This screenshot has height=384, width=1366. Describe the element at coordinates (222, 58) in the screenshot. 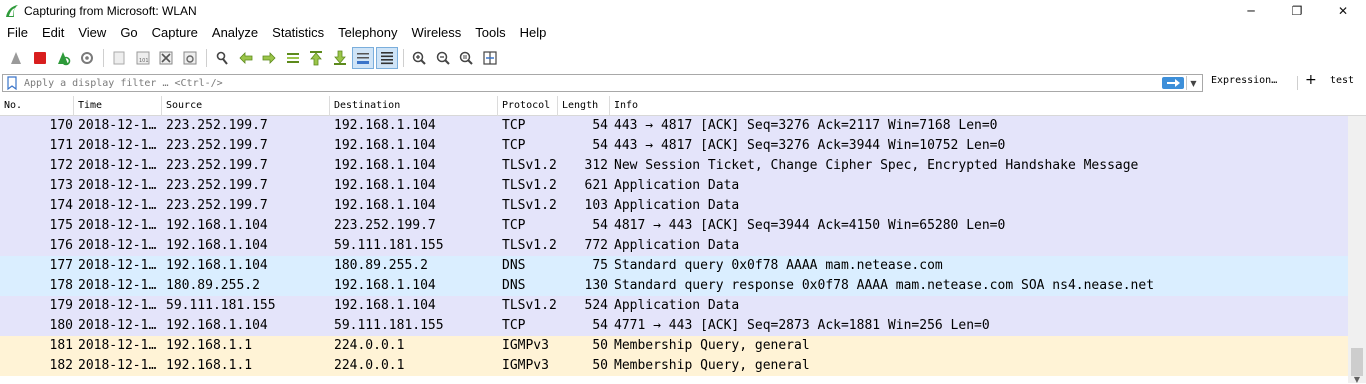

I see `find-packet-button` at that location.